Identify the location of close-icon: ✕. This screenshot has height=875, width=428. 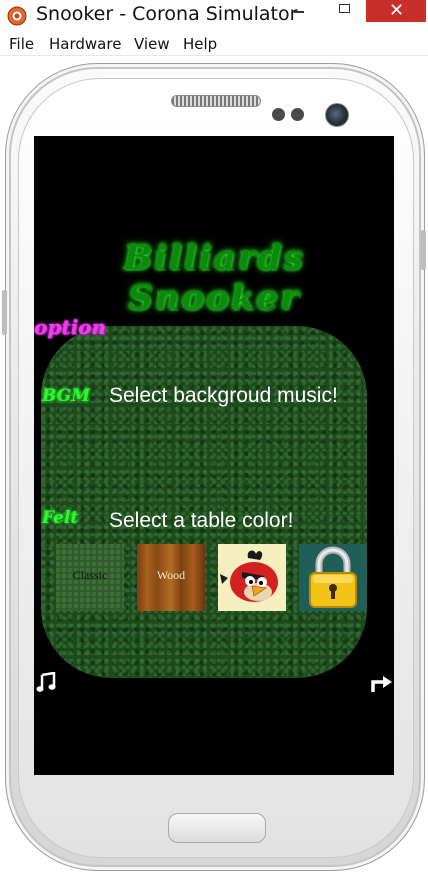
(397, 10).